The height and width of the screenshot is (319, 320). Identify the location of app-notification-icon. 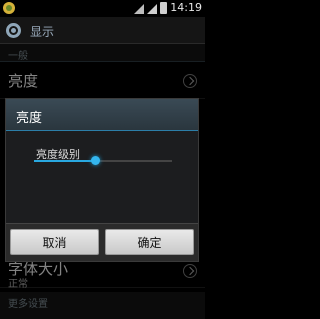
(9, 8).